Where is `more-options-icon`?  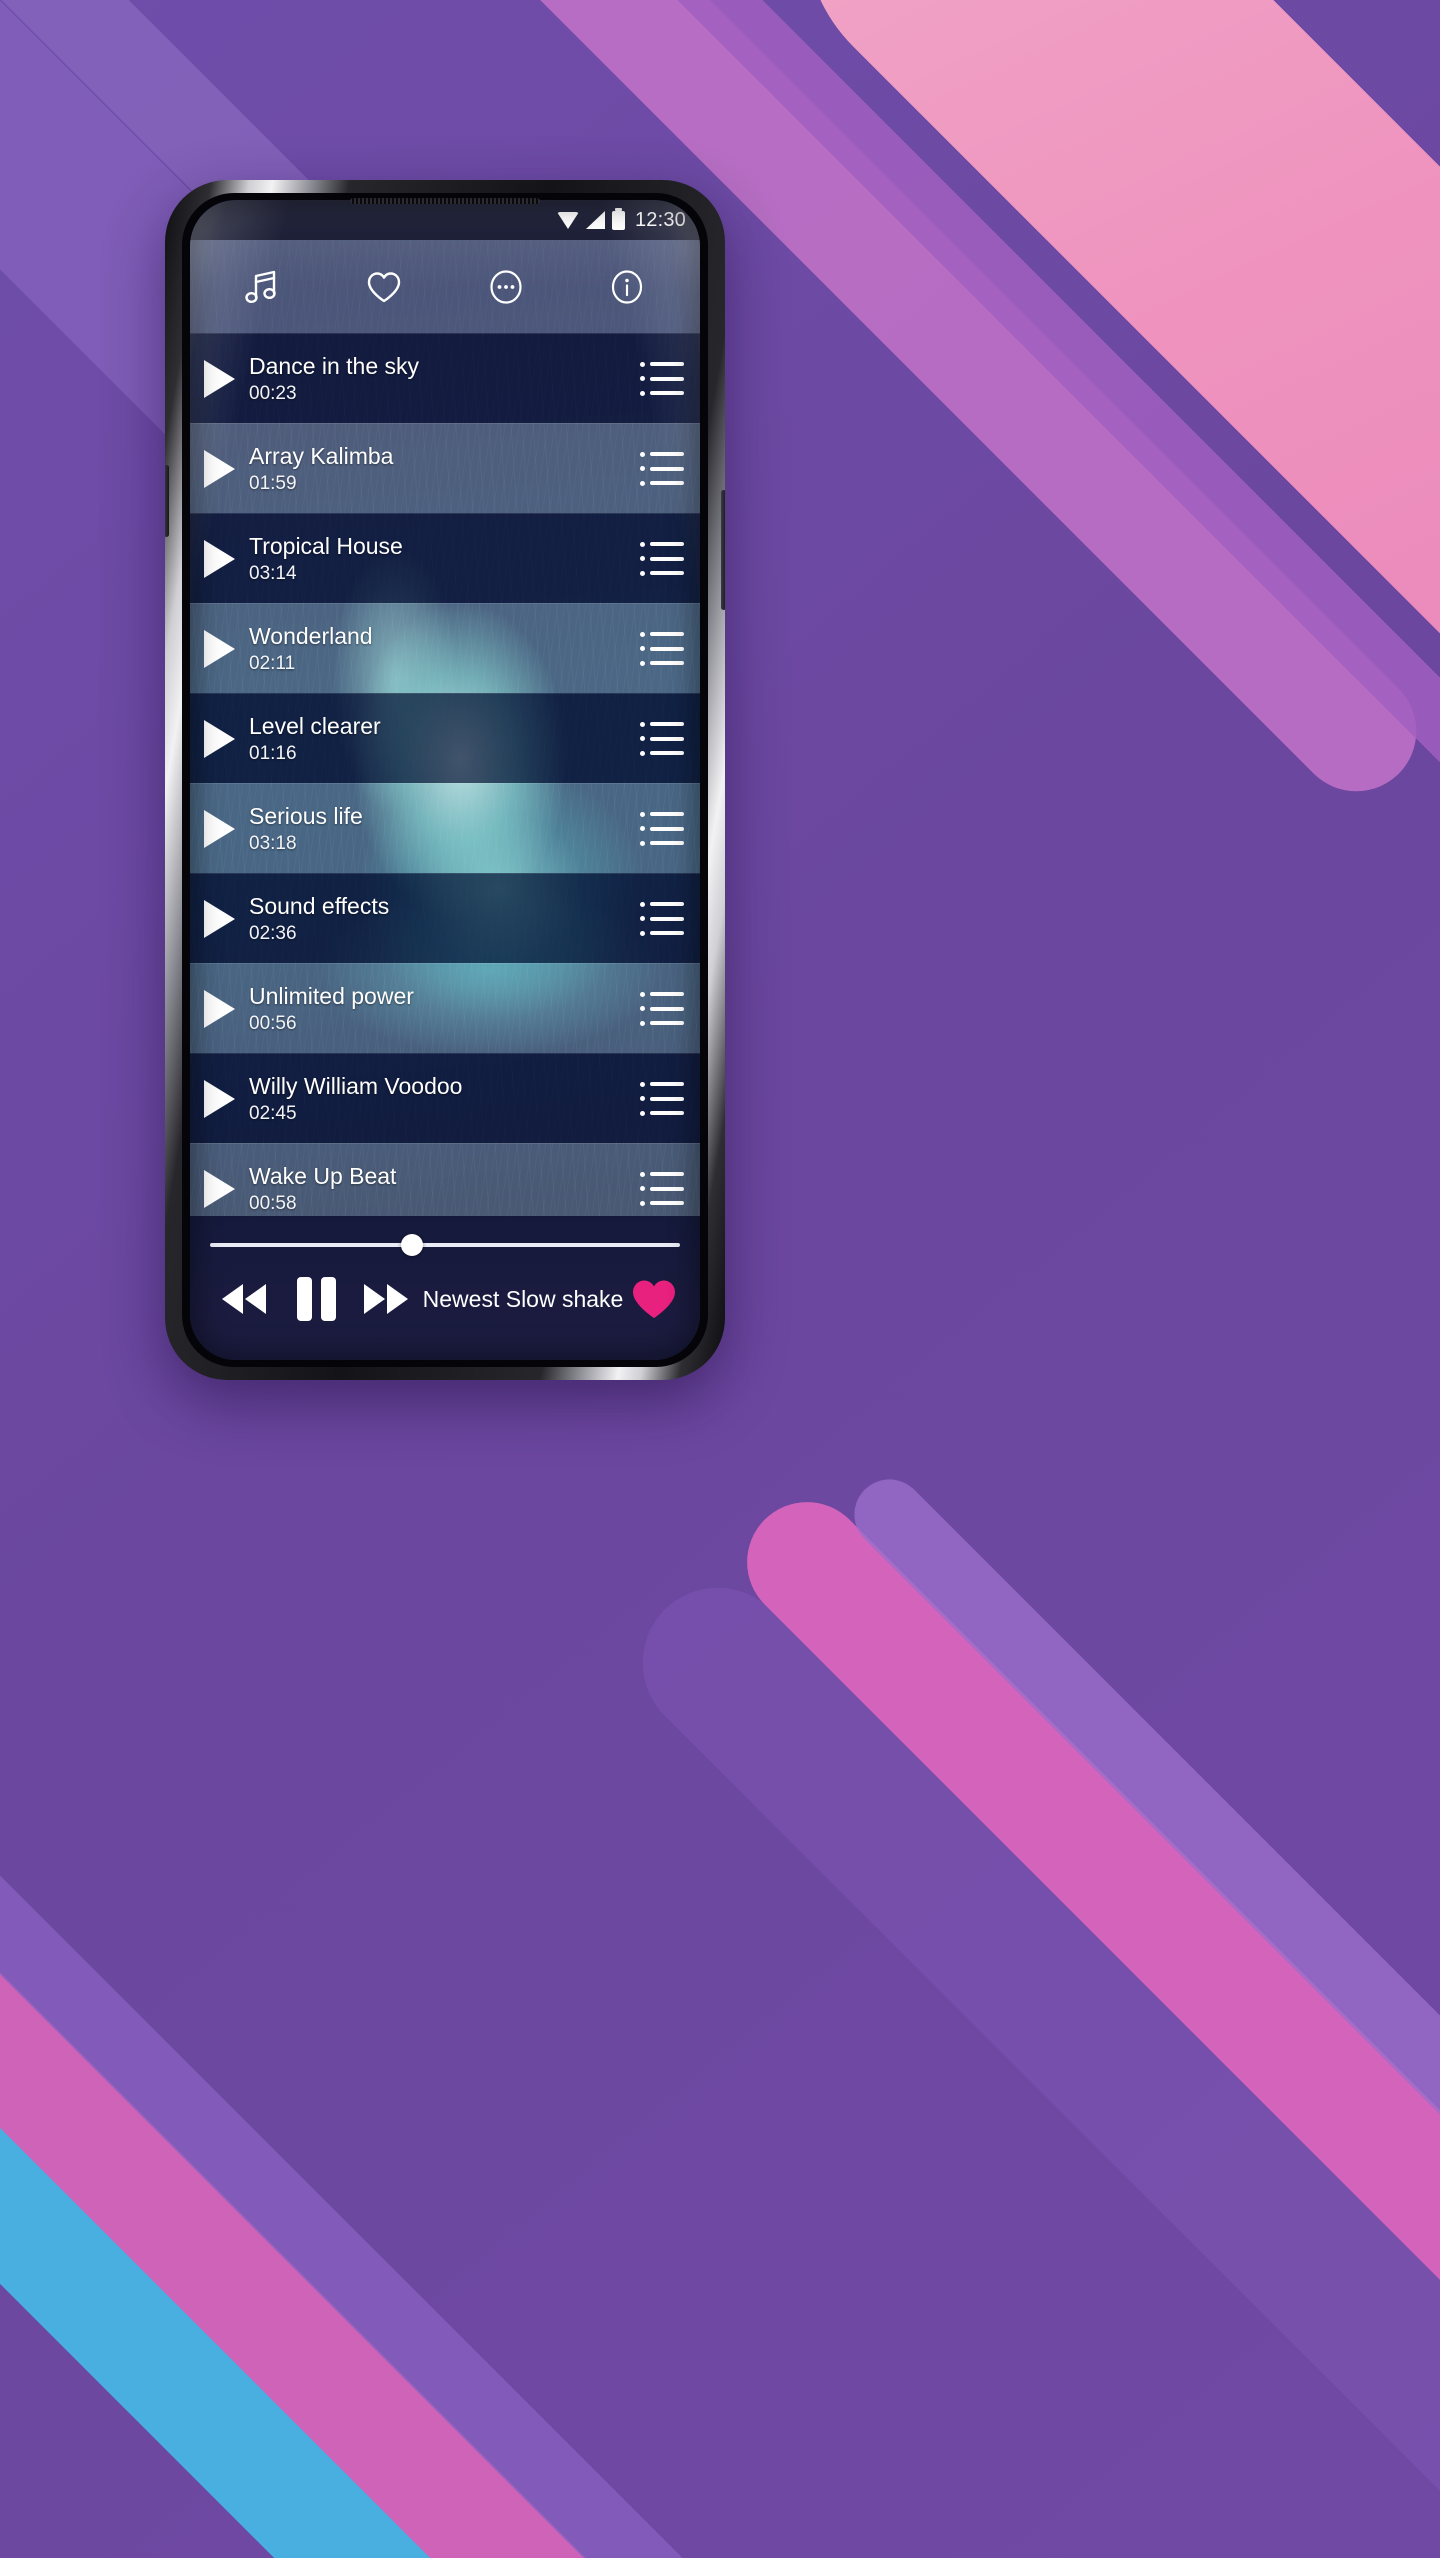
more-options-icon is located at coordinates (506, 287).